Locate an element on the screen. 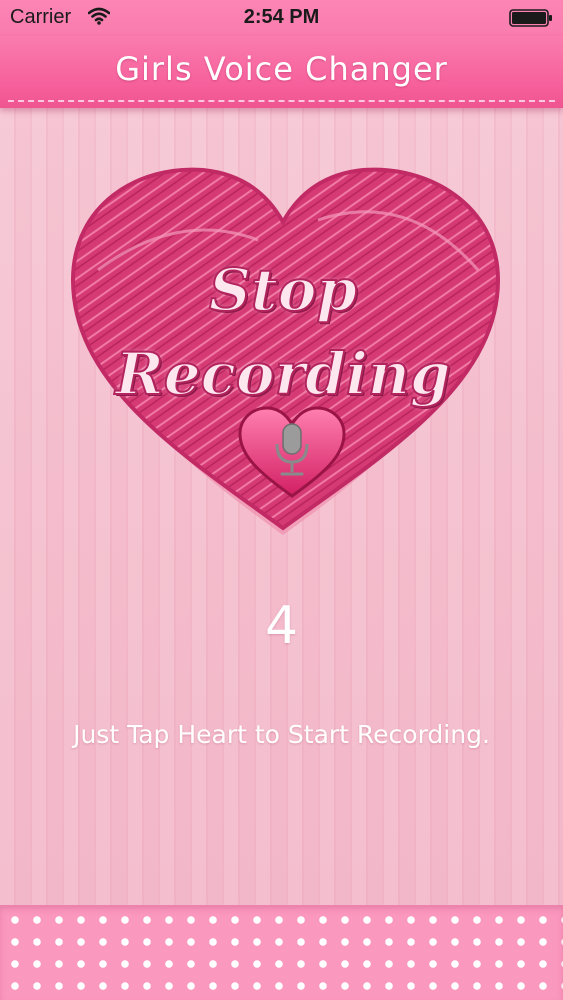 Image resolution: width=563 pixels, height=1000 pixels. polka-dot-footer is located at coordinates (281, 952).